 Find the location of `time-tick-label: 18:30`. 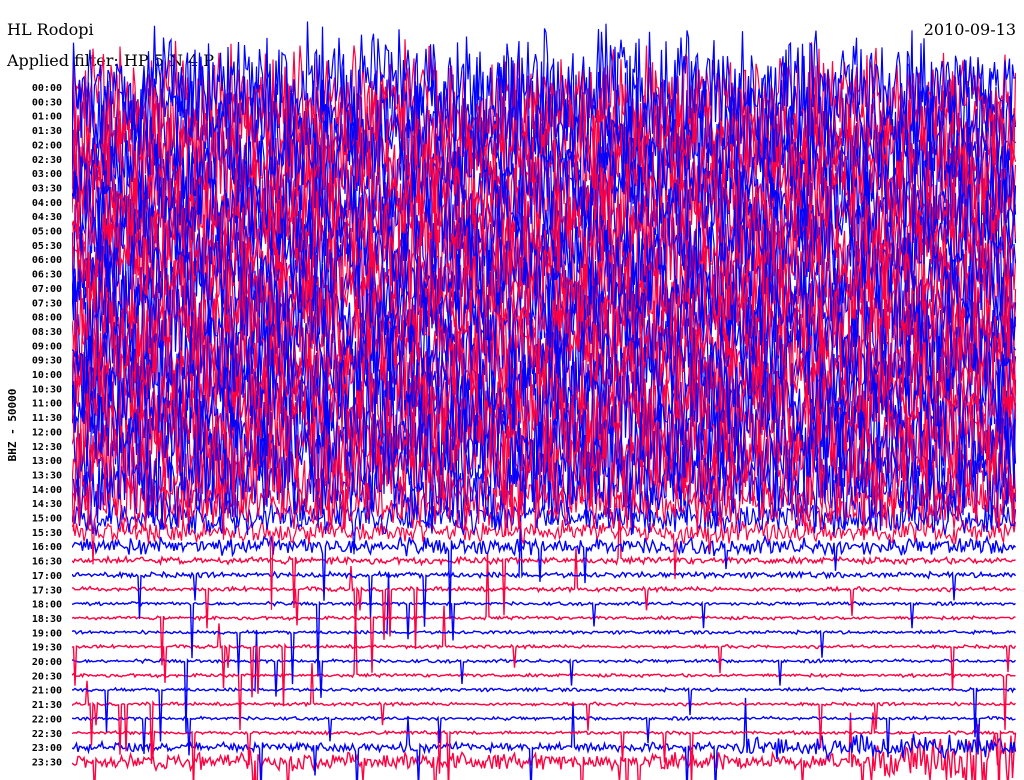

time-tick-label: 18:30 is located at coordinates (47, 619).